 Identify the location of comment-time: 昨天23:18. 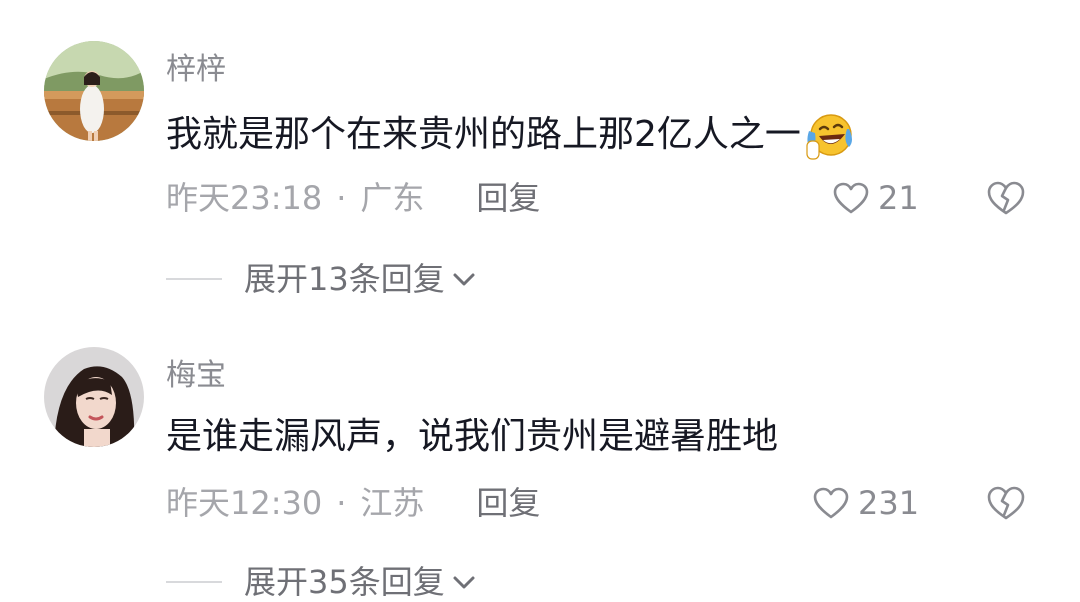
(244, 198).